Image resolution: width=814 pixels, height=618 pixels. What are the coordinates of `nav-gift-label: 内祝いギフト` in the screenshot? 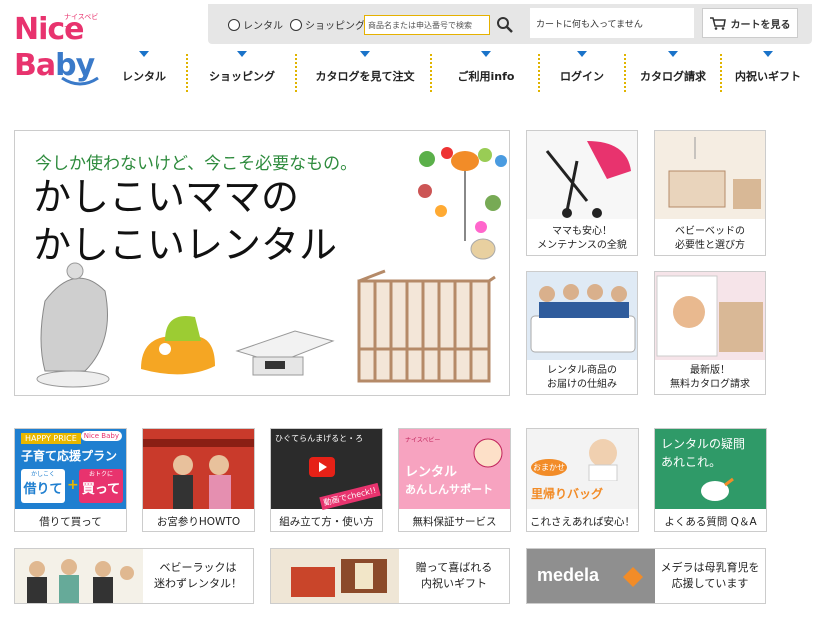 It's located at (768, 76).